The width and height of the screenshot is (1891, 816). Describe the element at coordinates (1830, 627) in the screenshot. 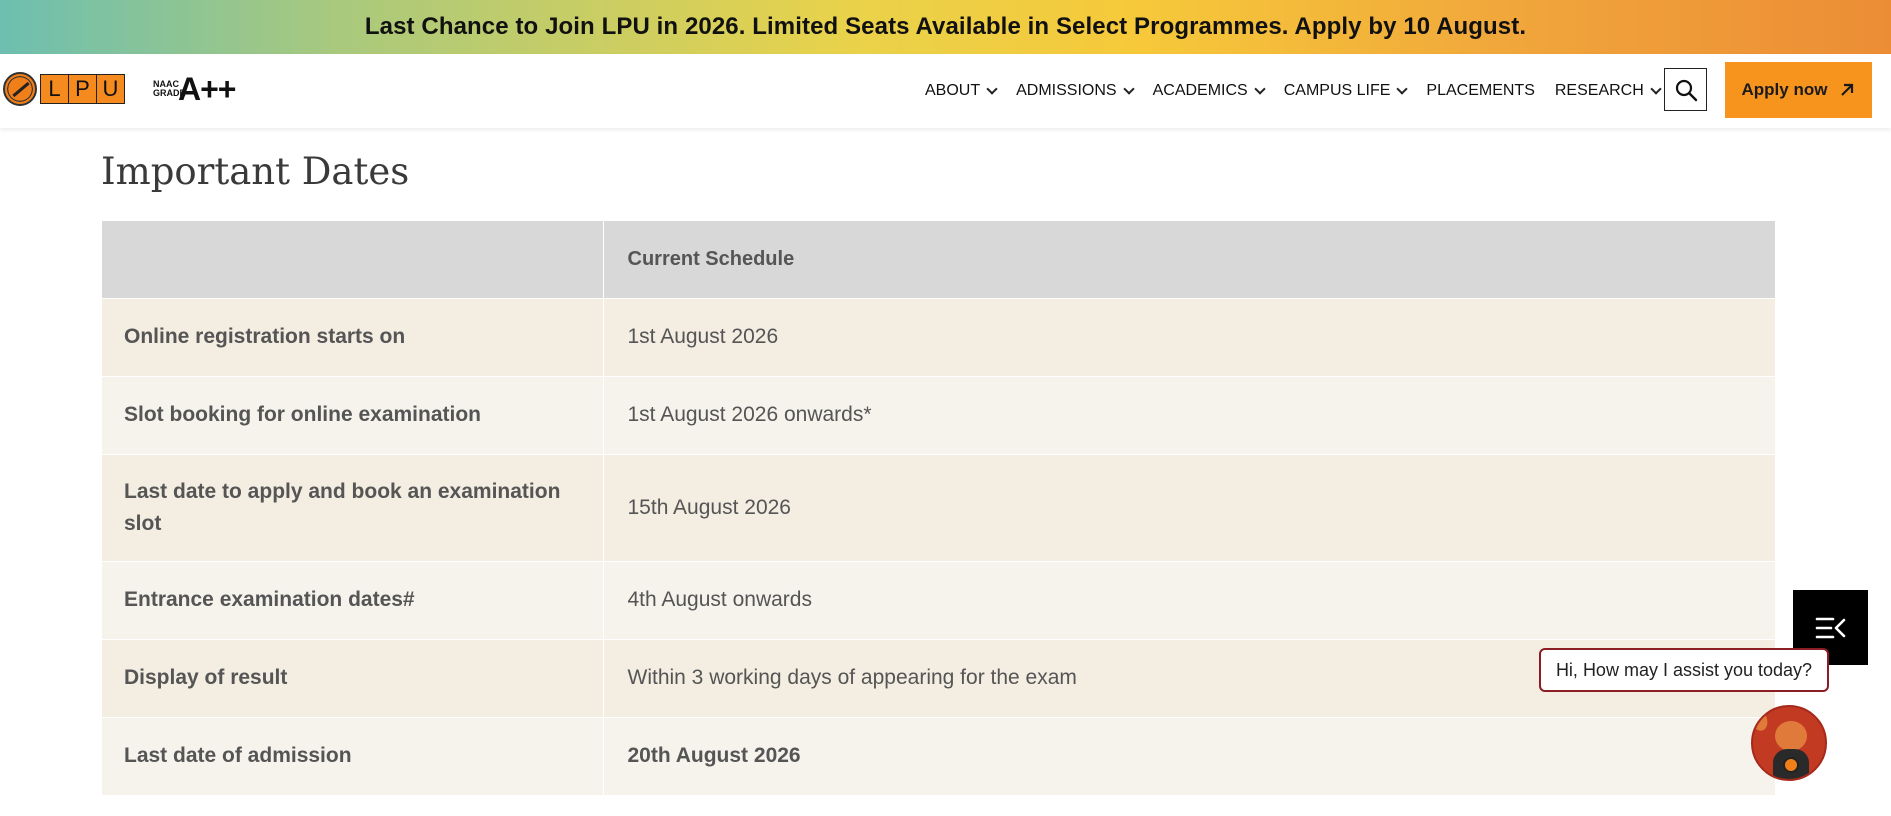

I see `menu-collapse-icon` at that location.